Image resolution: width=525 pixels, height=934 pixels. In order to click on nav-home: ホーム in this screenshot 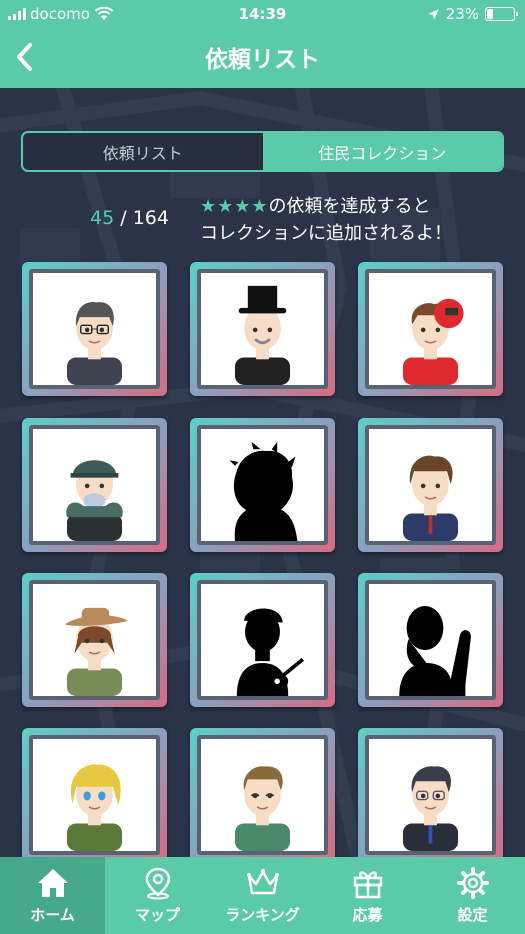, I will do `click(52, 895)`.